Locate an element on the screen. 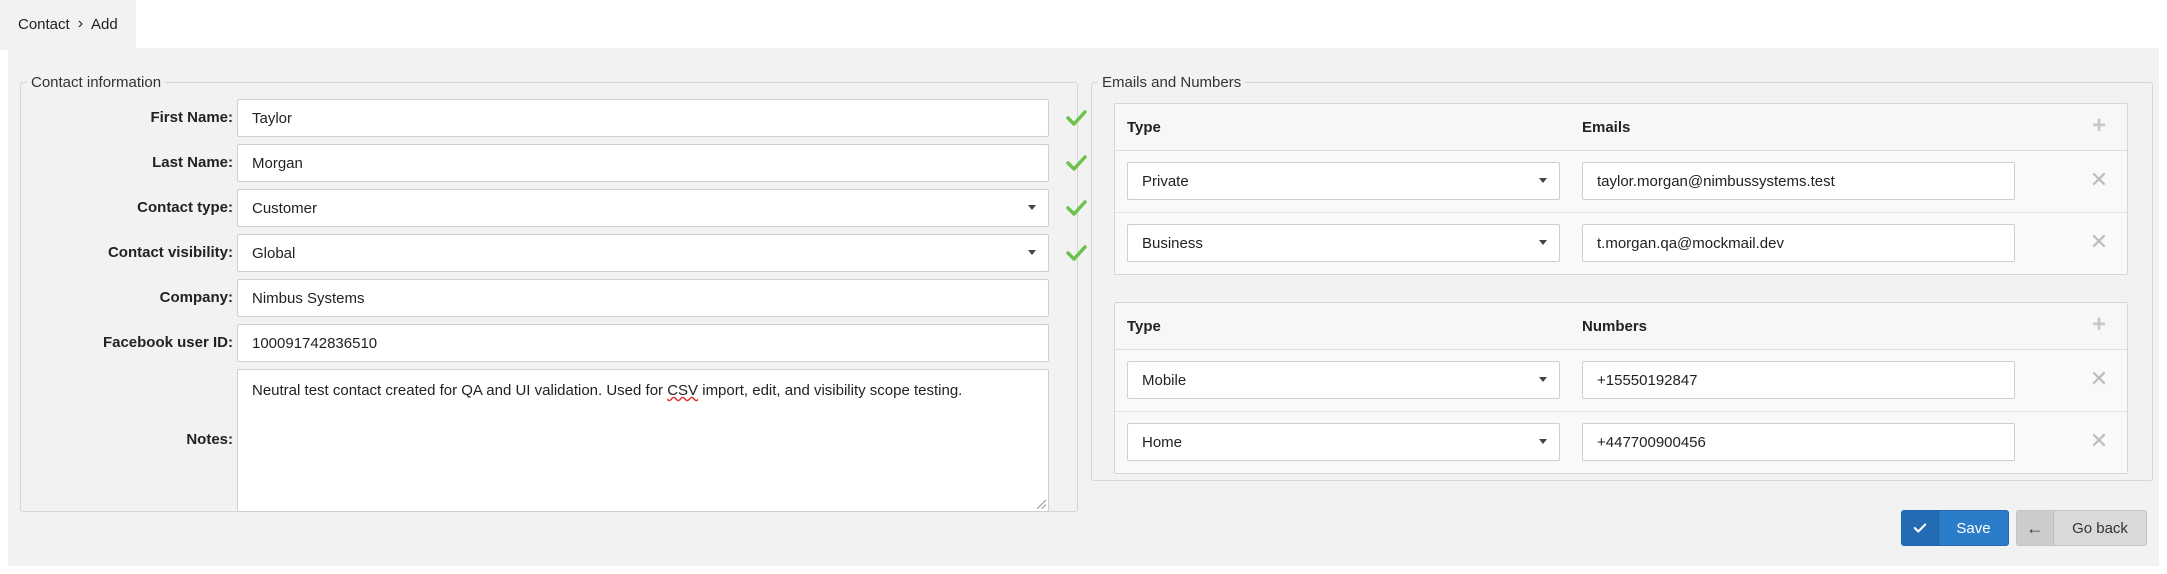  last-name-input: Morgan is located at coordinates (643, 163).